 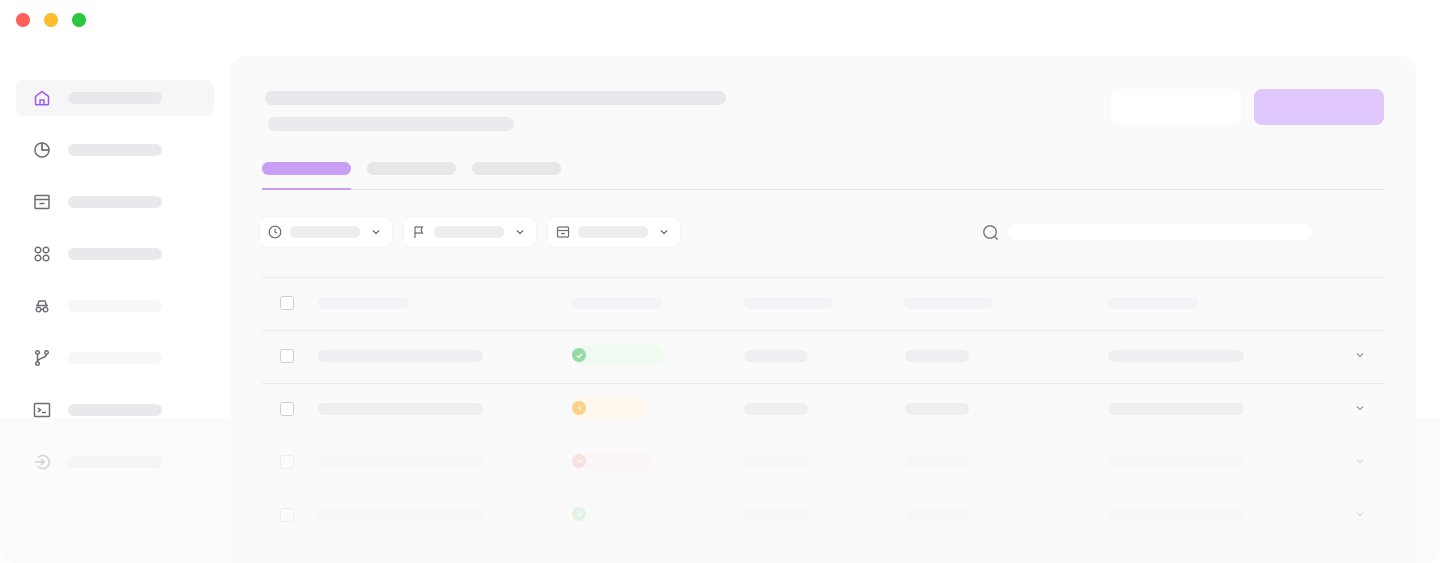 What do you see at coordinates (42, 98) in the screenshot?
I see `home-icon` at bounding box center [42, 98].